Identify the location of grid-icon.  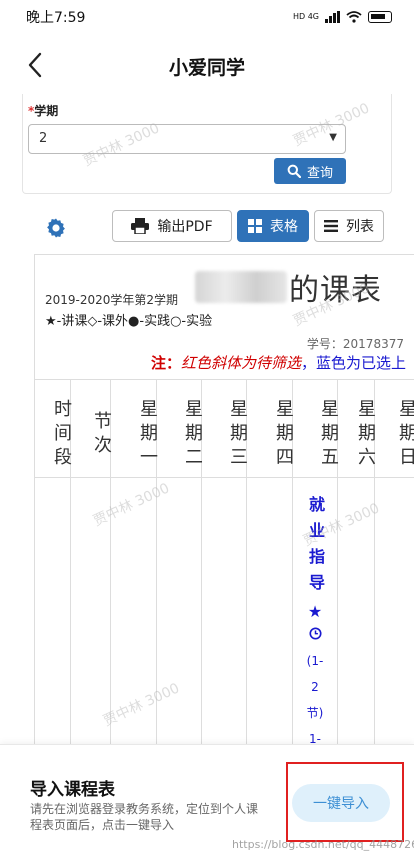
(255, 226).